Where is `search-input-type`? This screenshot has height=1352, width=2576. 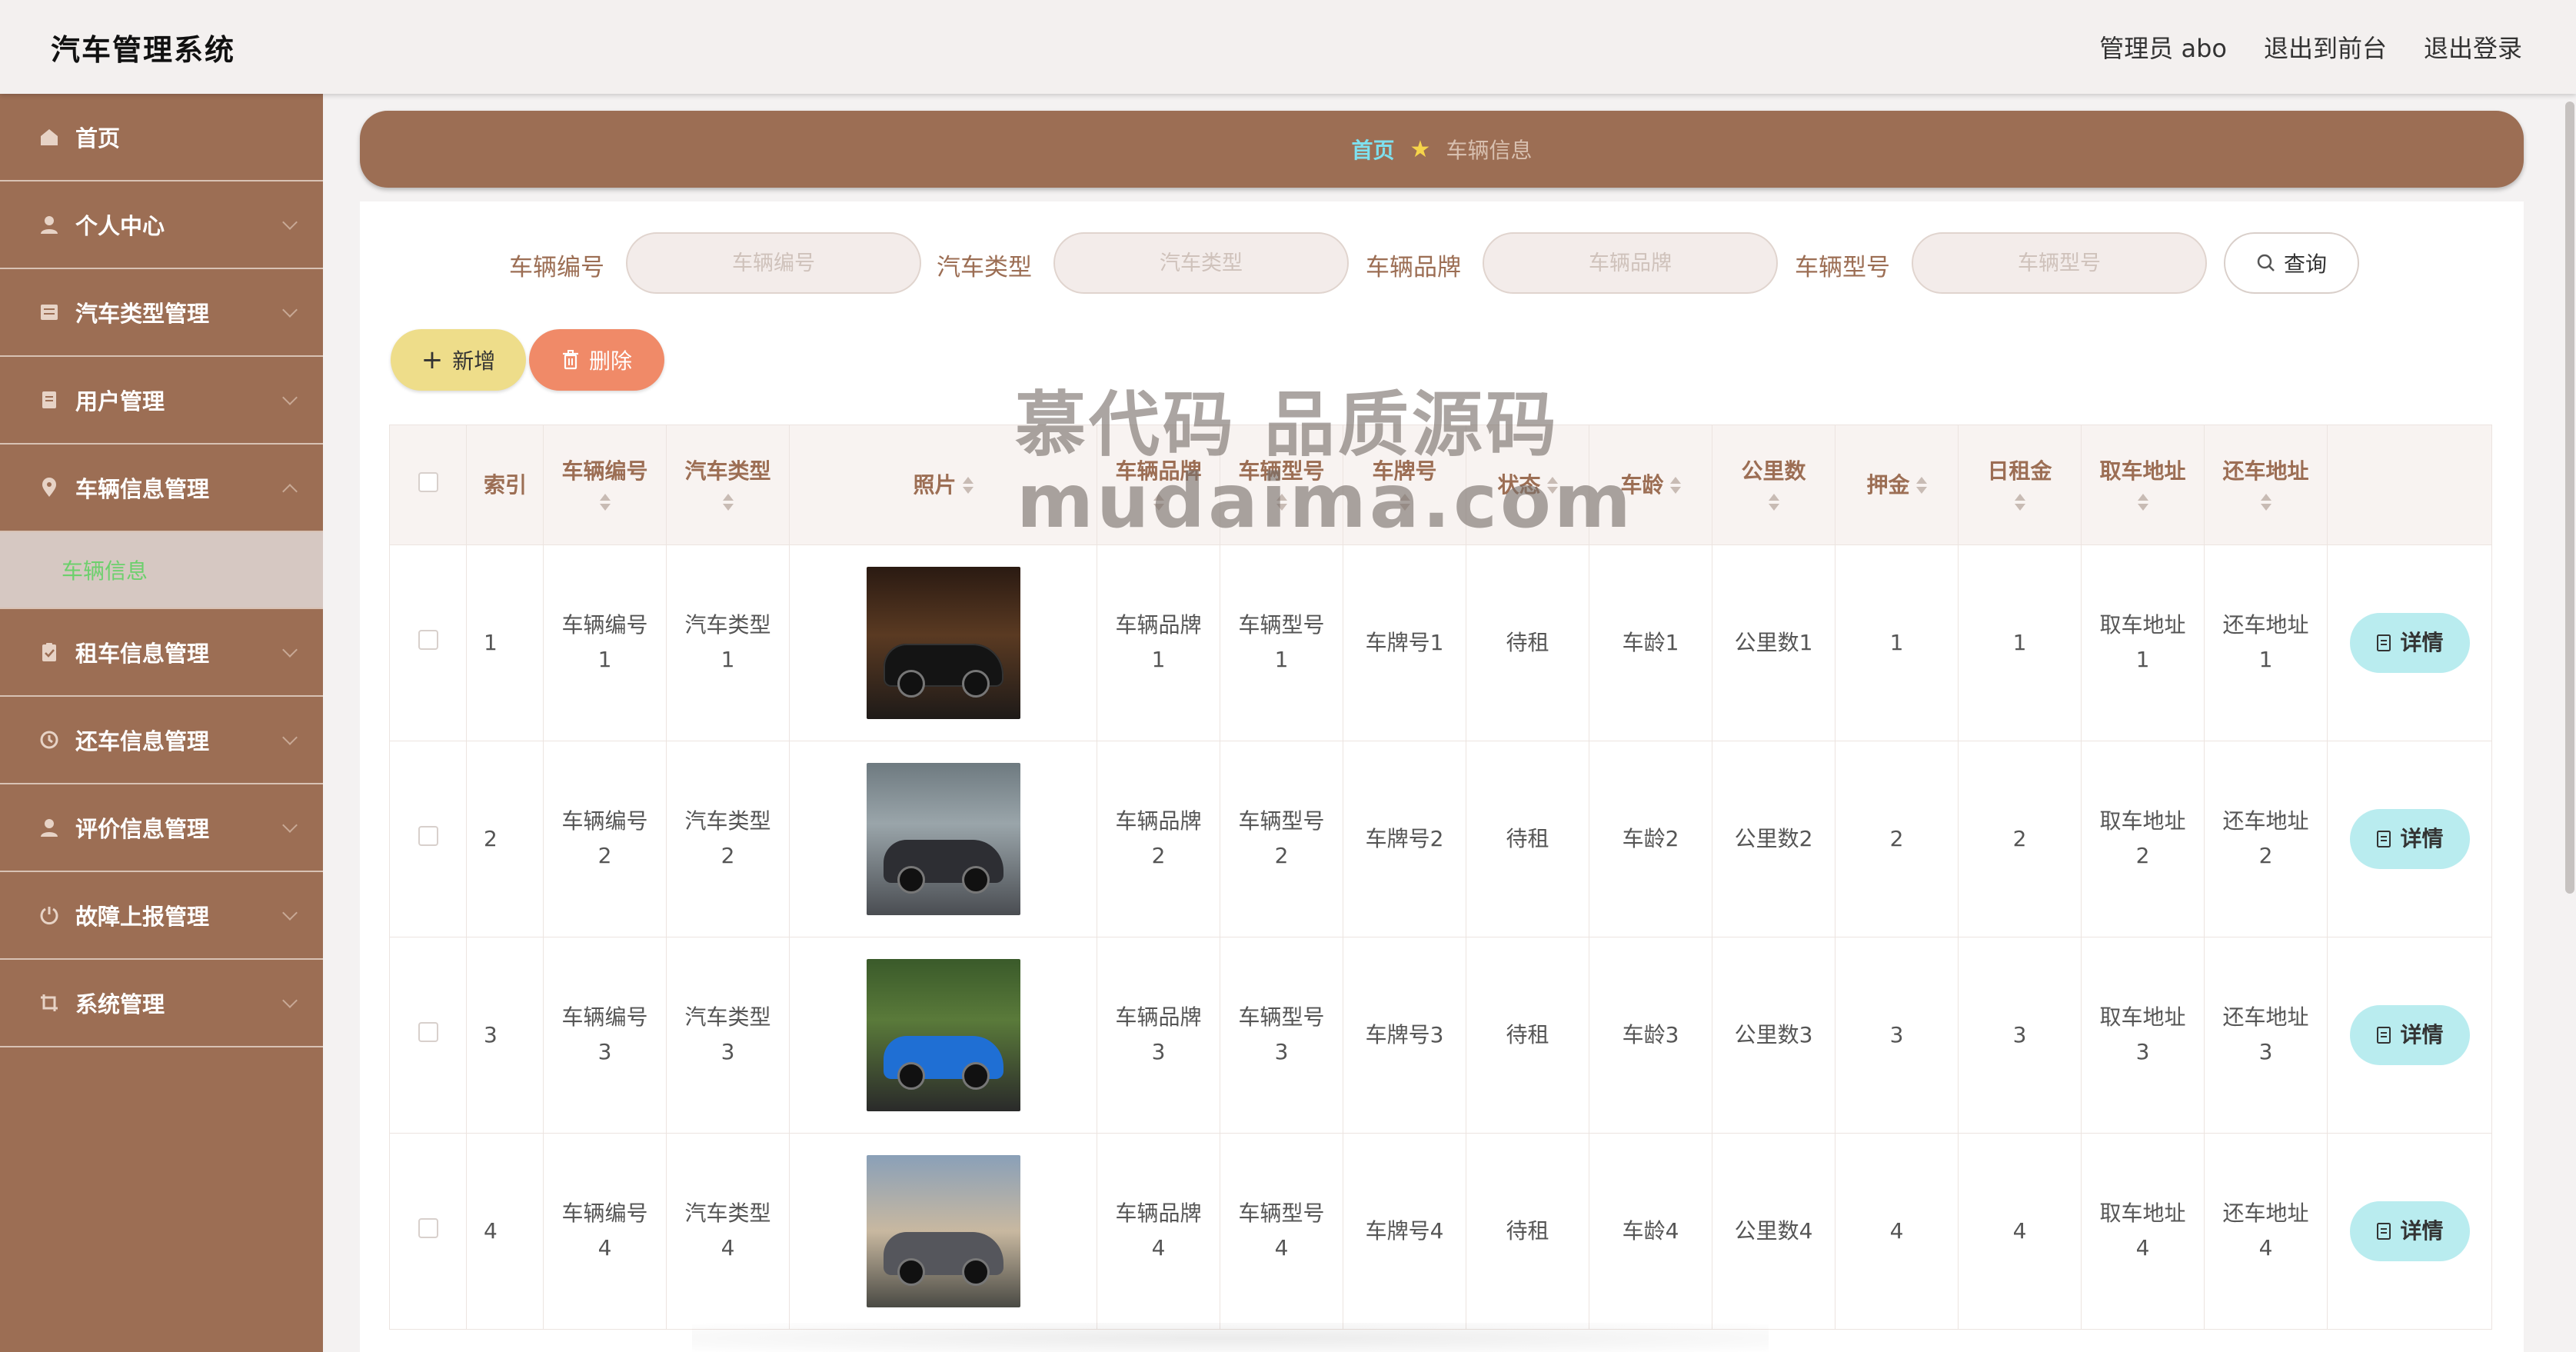 search-input-type is located at coordinates (1201, 263).